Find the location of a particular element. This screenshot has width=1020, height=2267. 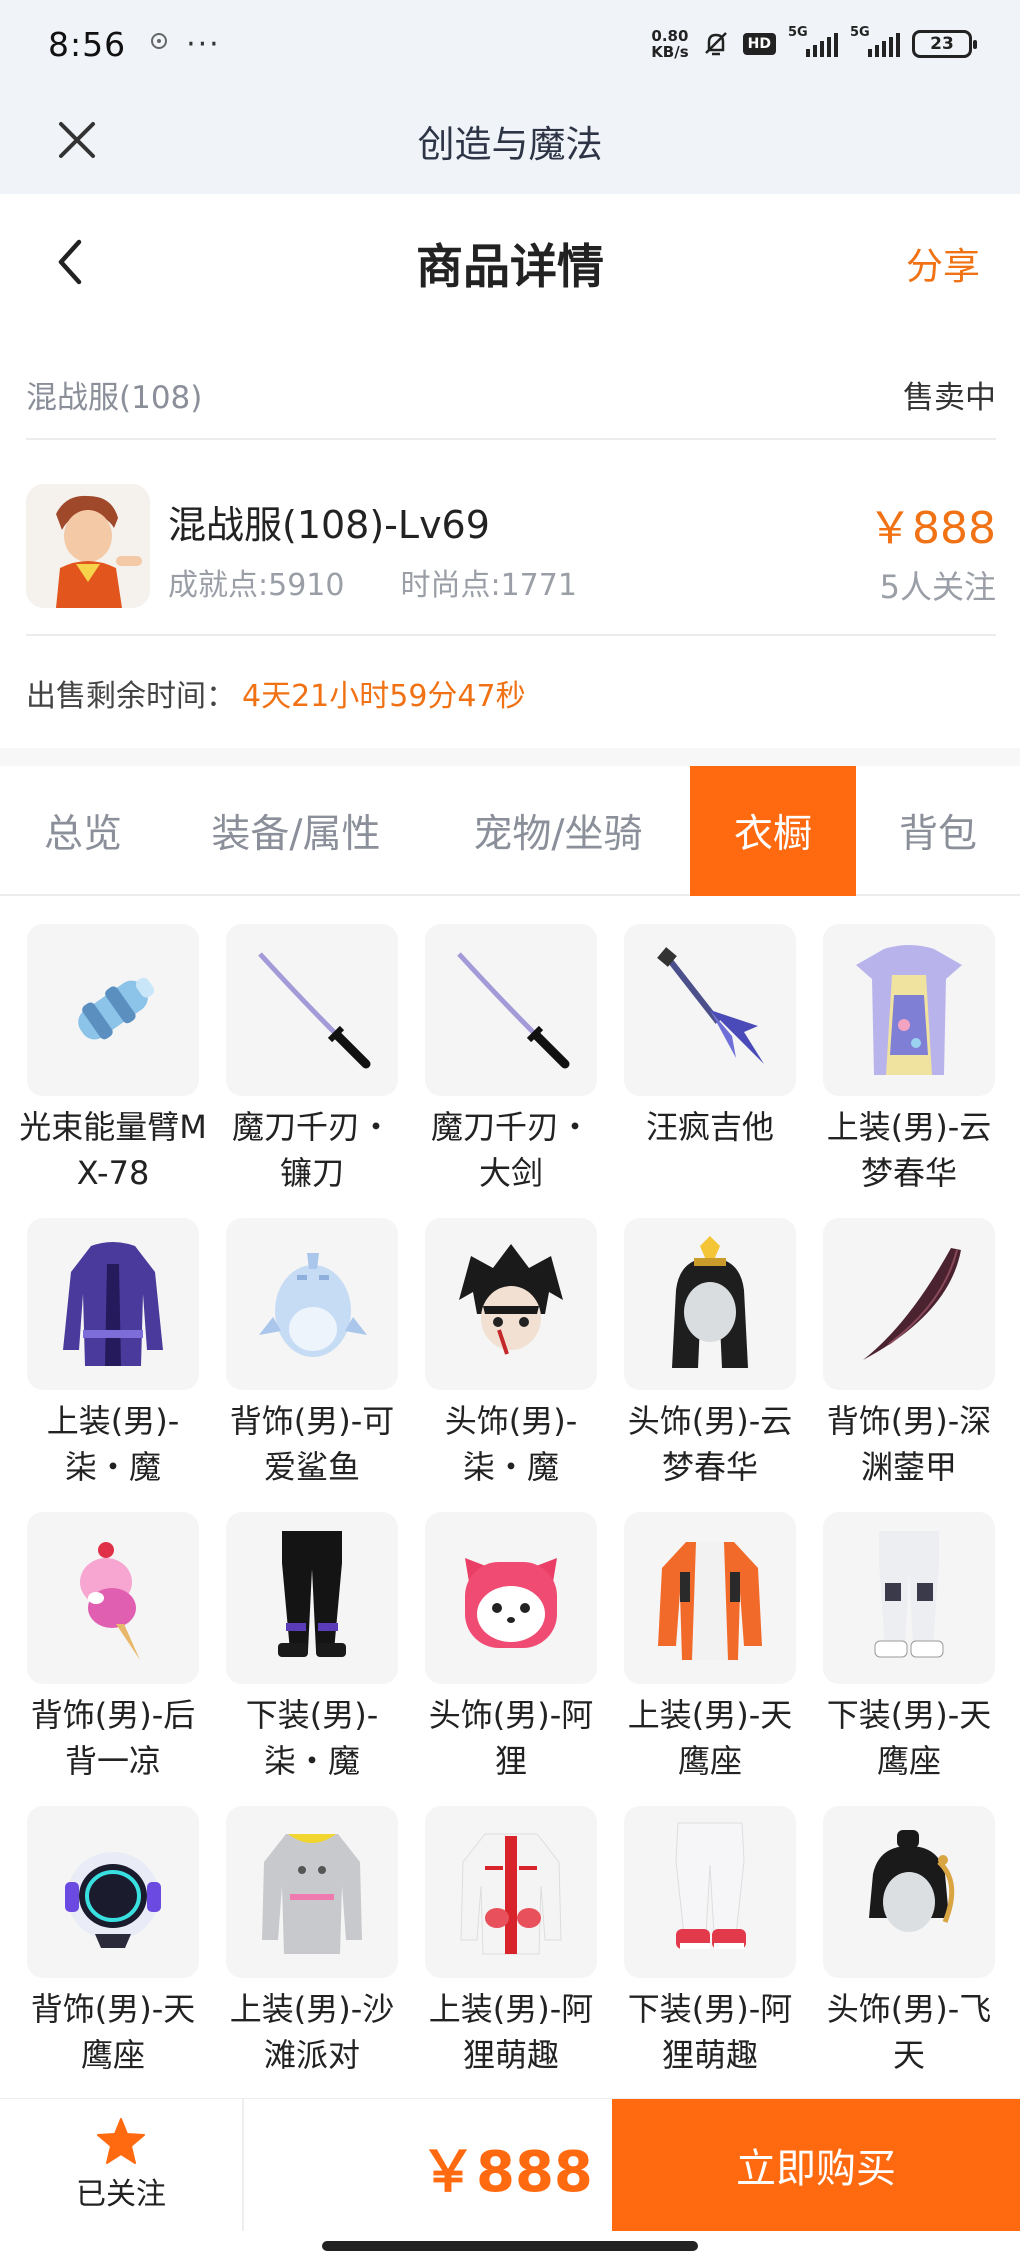

wardrobe-item: 光束能量臂MX-78 is located at coordinates (113, 1071).